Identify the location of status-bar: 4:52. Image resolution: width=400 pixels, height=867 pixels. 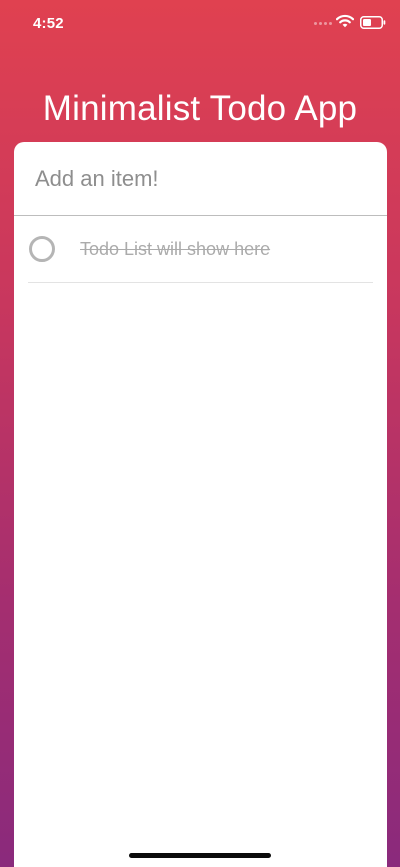
(200, 24).